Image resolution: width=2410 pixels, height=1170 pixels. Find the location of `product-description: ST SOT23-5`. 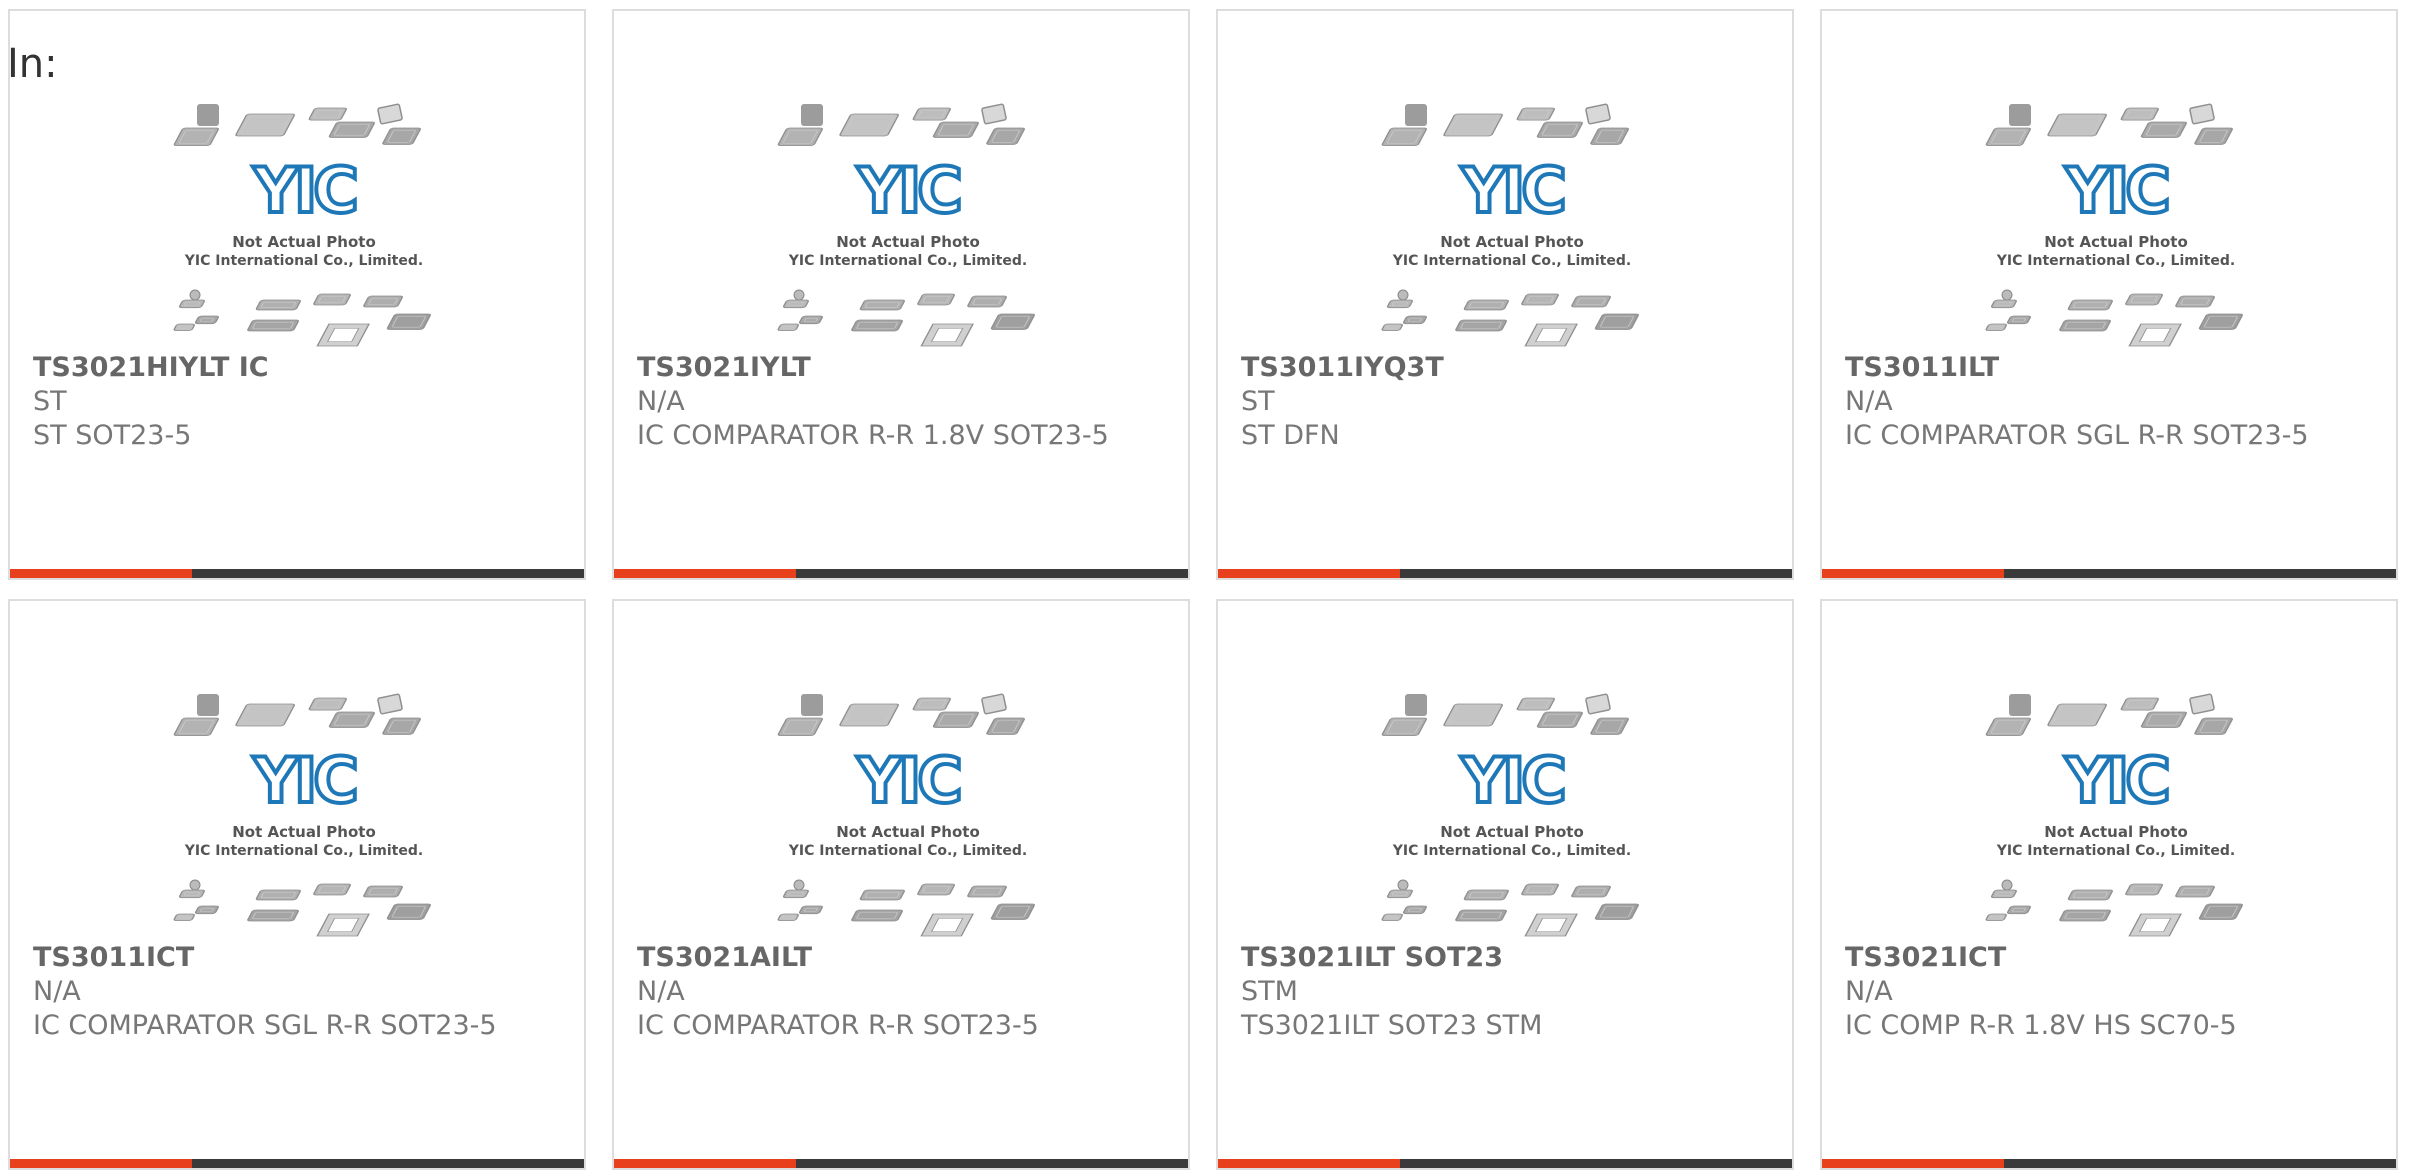

product-description: ST SOT23-5 is located at coordinates (112, 435).